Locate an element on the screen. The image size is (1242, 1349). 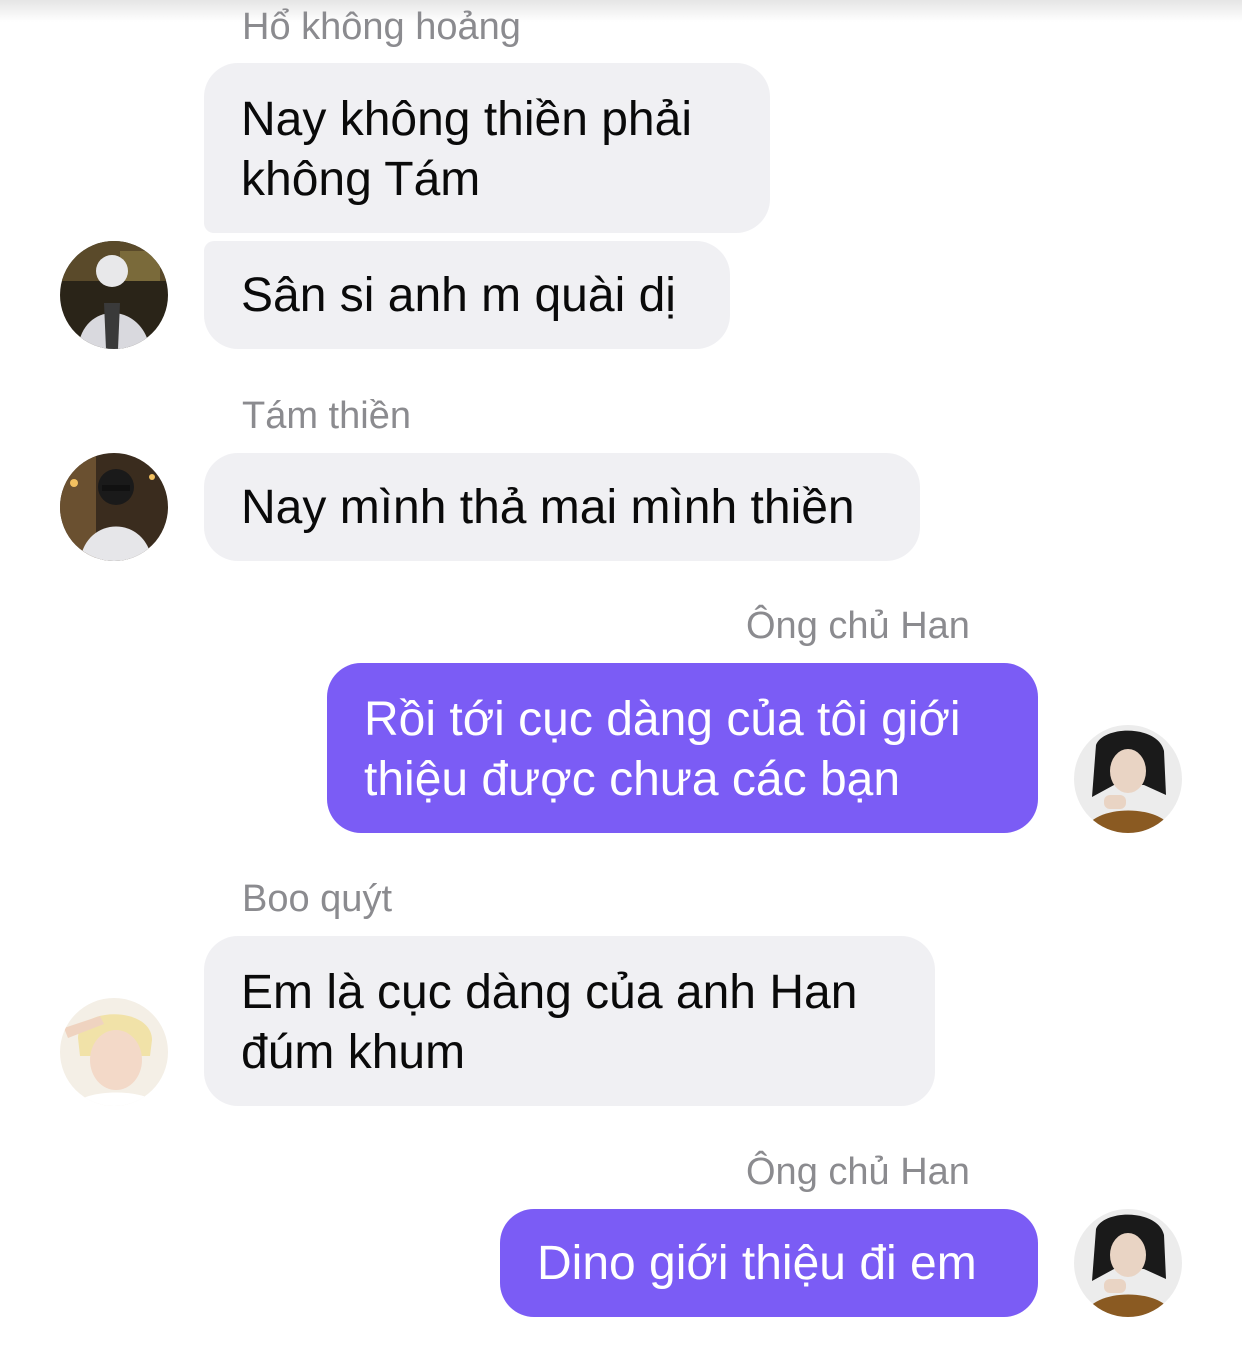
avatar-tam-thien is located at coordinates (114, 507).